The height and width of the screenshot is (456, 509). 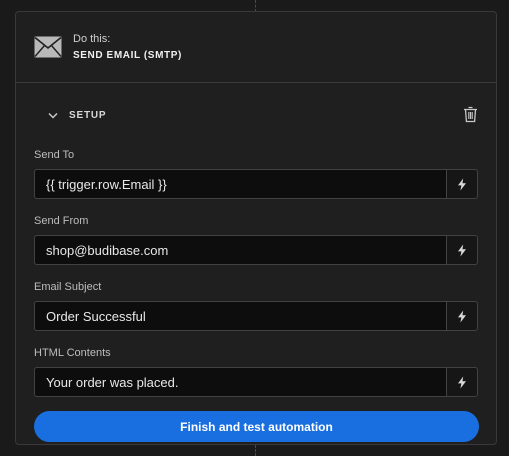 I want to click on chevron-down-icon, so click(x=53, y=115).